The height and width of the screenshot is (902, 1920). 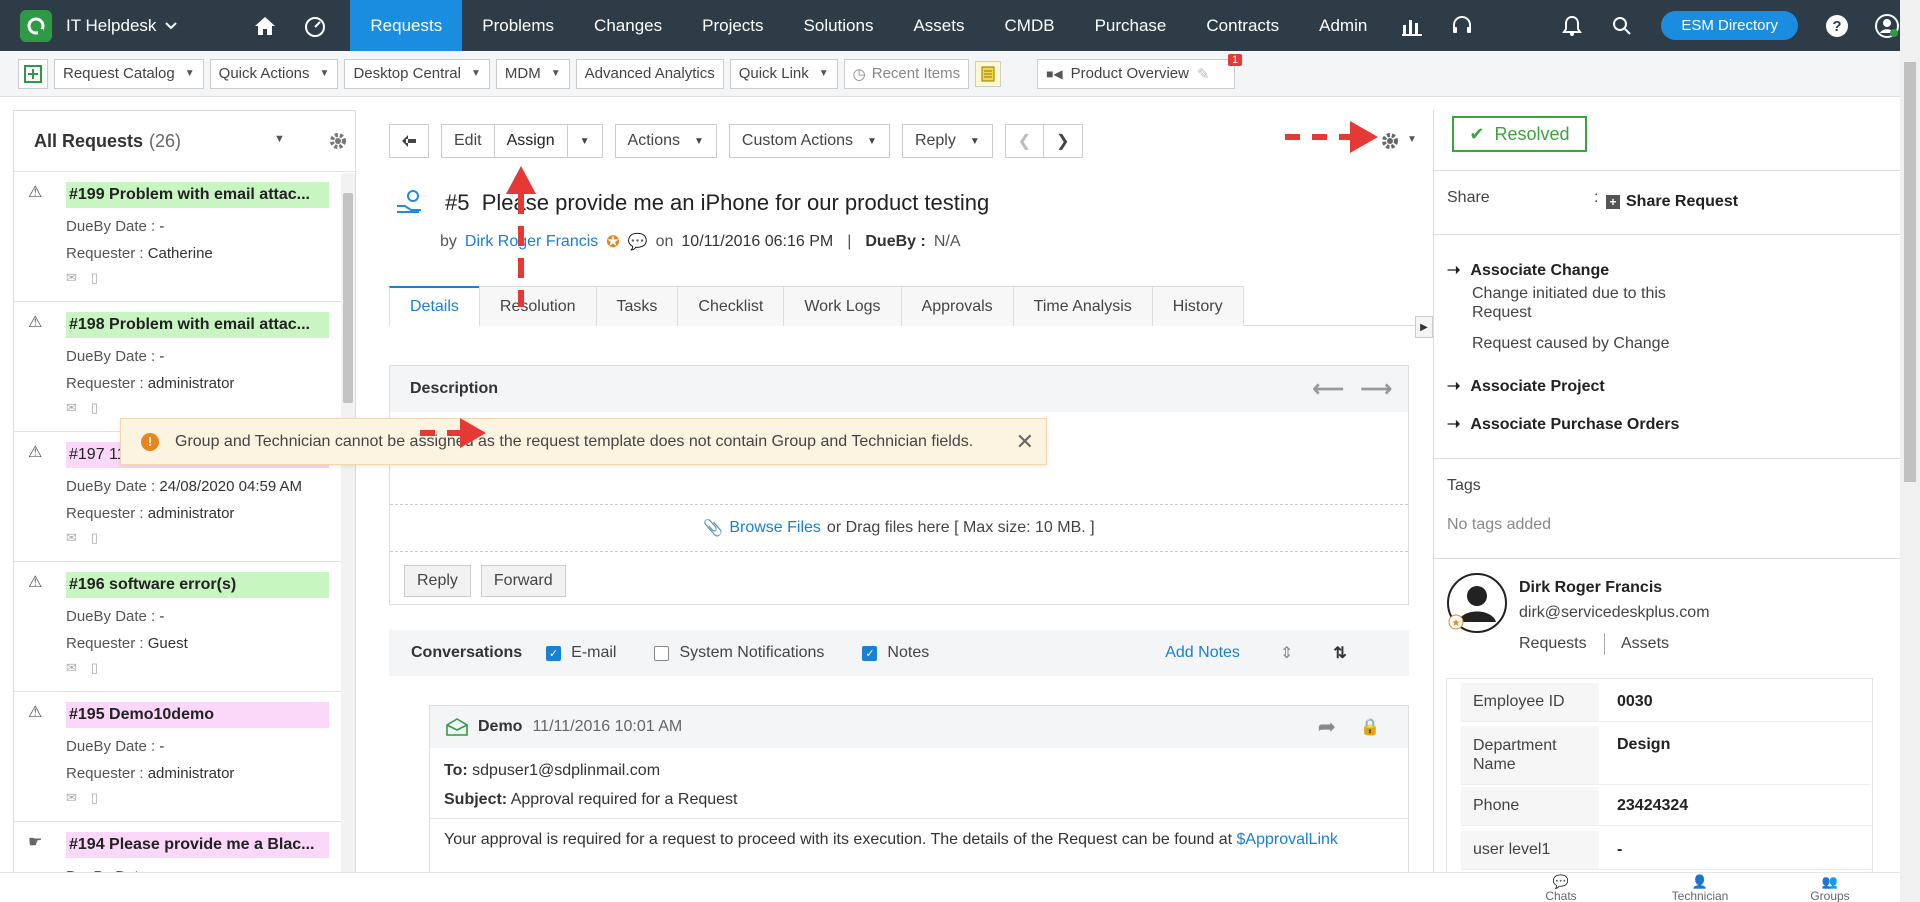 I want to click on tab-history: History, so click(x=1197, y=306).